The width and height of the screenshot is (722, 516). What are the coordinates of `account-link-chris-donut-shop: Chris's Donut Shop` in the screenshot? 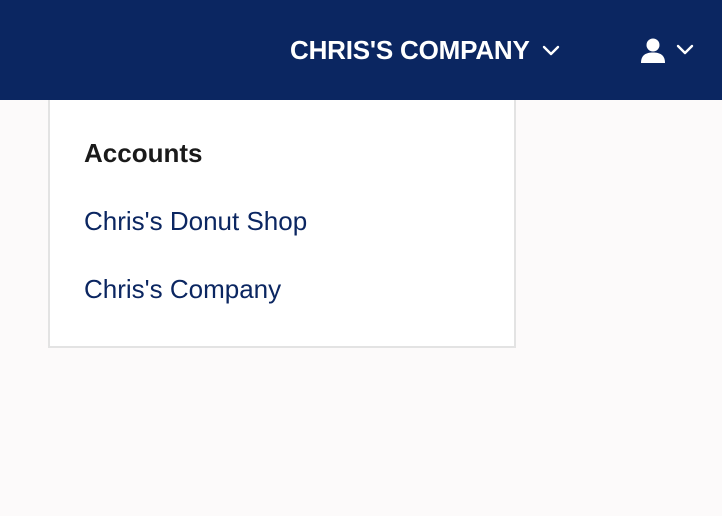 It's located at (195, 221).